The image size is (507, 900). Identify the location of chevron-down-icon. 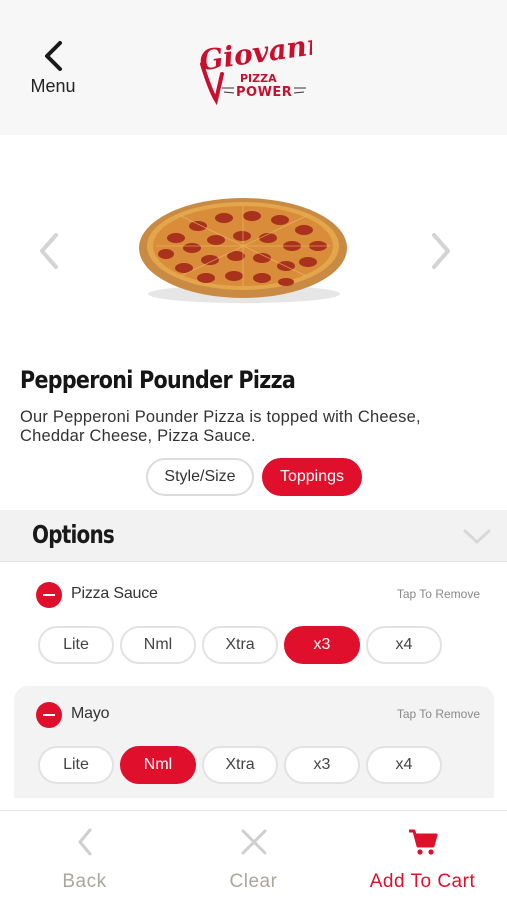
(477, 537).